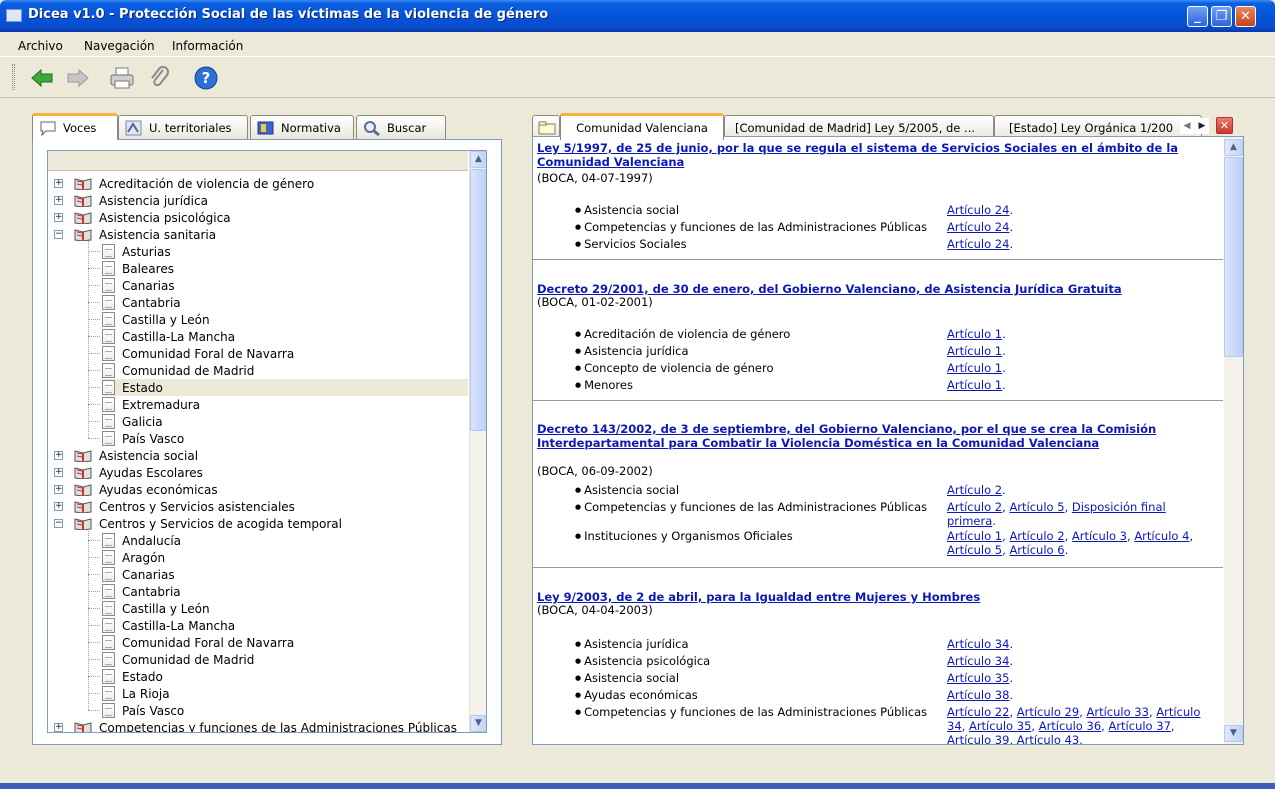  Describe the element at coordinates (302, 127) in the screenshot. I see `tab-normativa: Normativa` at that location.